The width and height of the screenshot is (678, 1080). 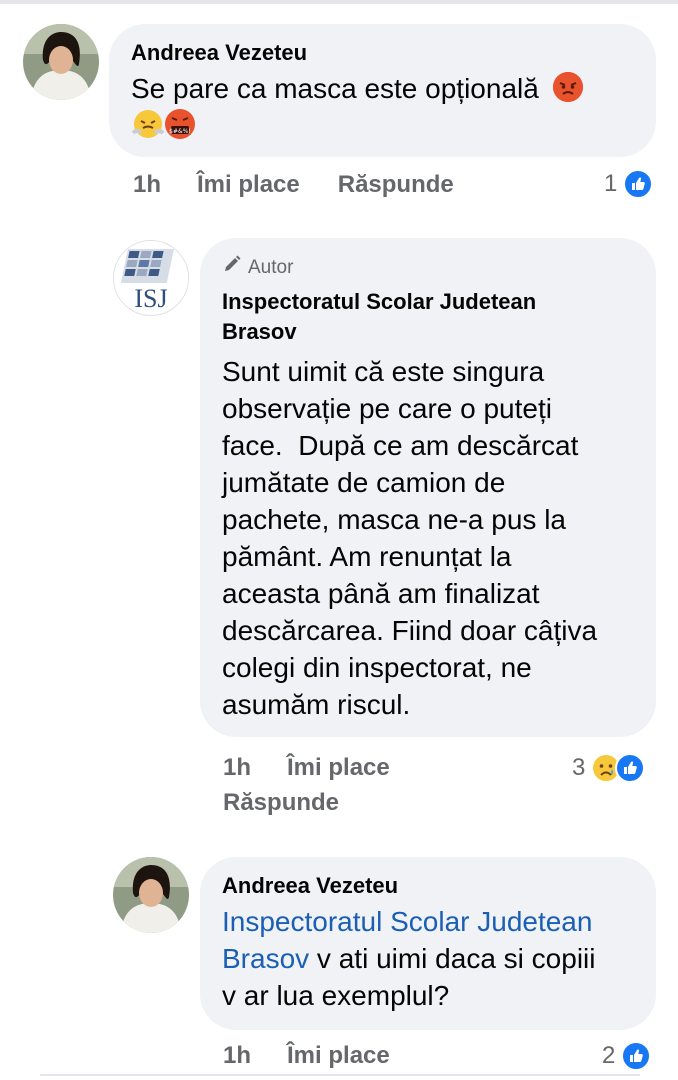 What do you see at coordinates (611, 183) in the screenshot?
I see `reaction-count: 1` at bounding box center [611, 183].